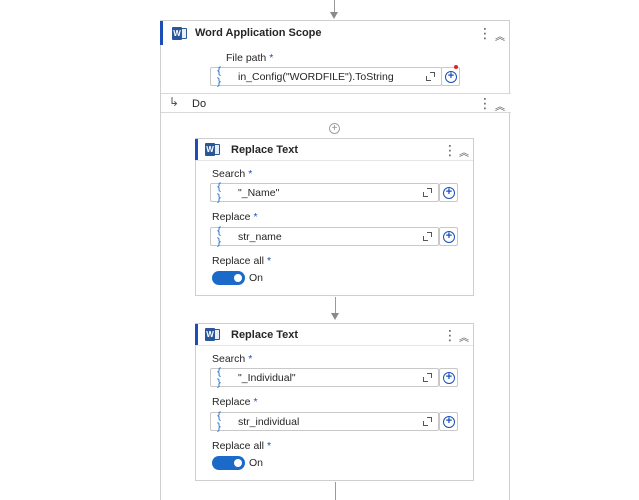 This screenshot has height=500, width=639. What do you see at coordinates (161, 33) in the screenshot?
I see `scope-accent-bar` at bounding box center [161, 33].